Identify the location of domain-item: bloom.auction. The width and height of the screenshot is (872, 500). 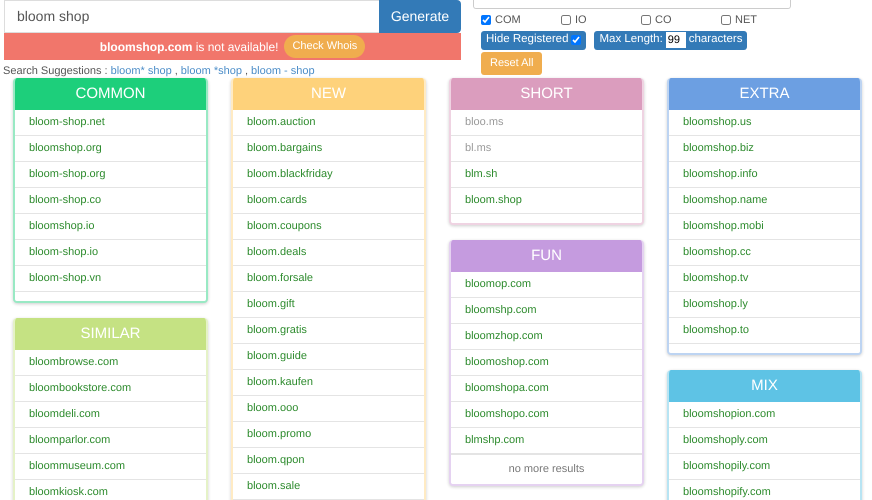
(328, 123).